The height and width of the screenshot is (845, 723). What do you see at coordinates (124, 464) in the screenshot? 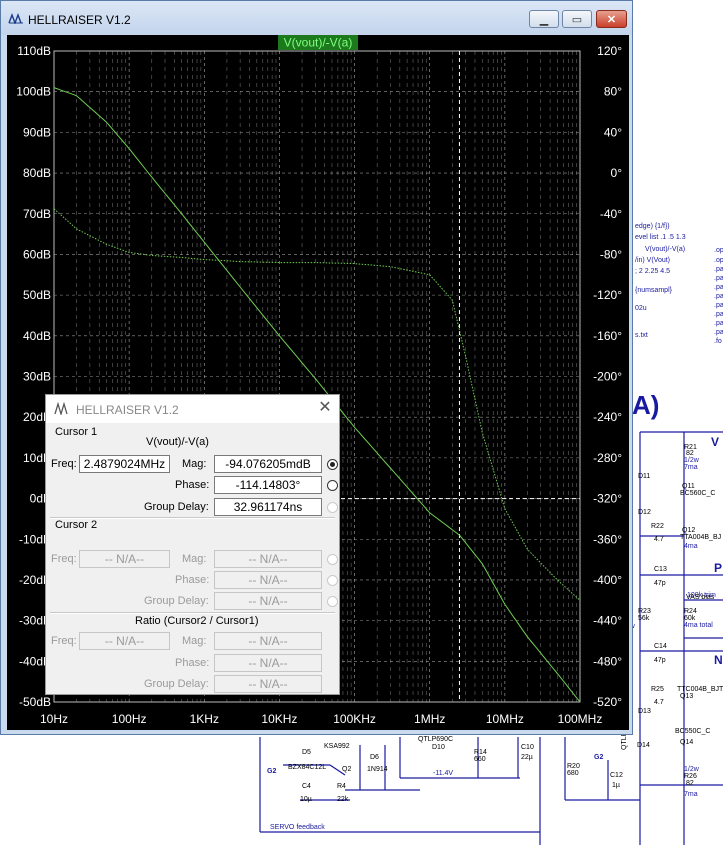
I see `cursor1-freq-field: 2.4879024MHz` at bounding box center [124, 464].